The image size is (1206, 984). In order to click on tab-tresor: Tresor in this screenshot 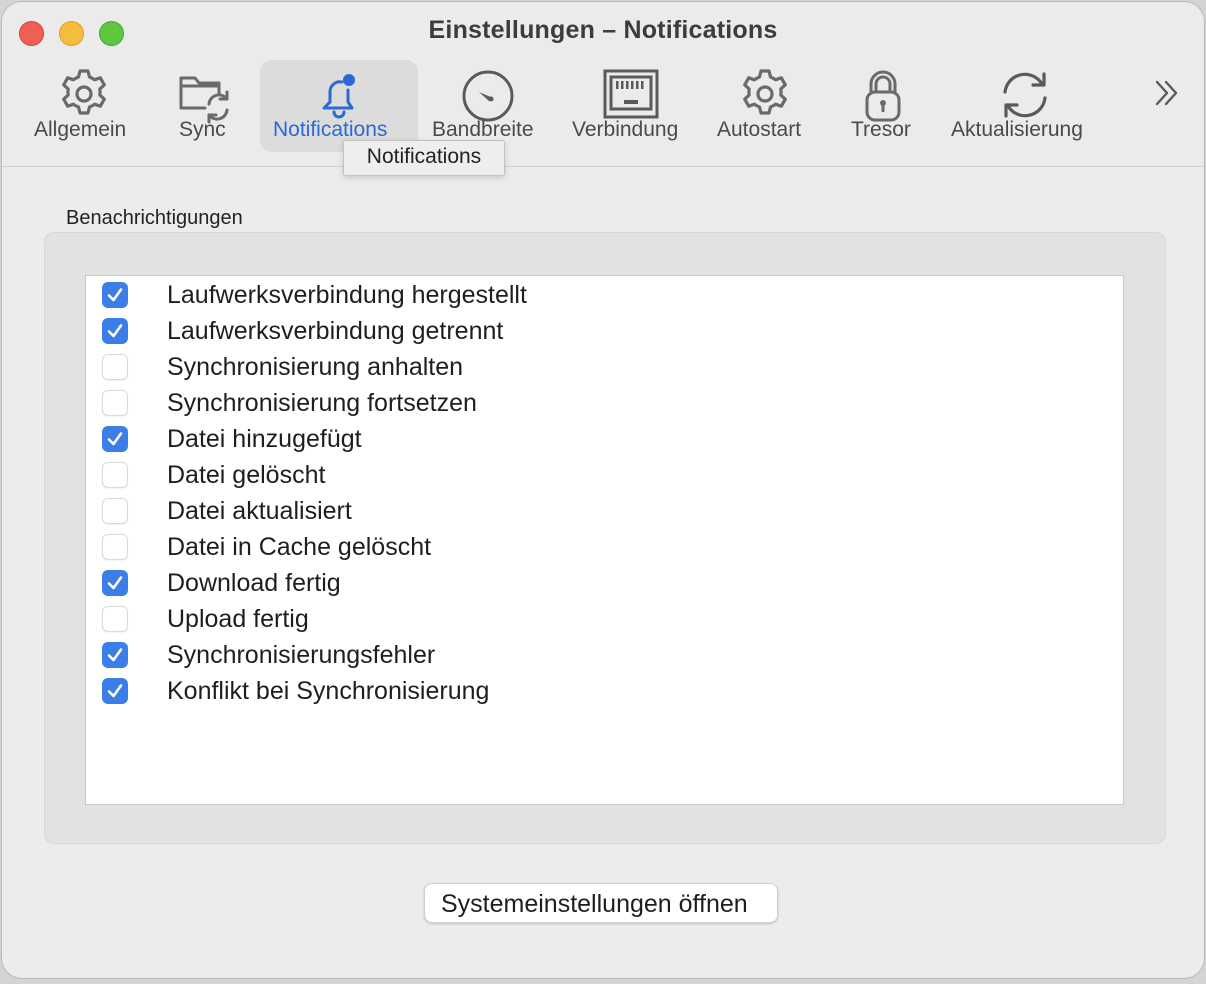, I will do `click(883, 106)`.